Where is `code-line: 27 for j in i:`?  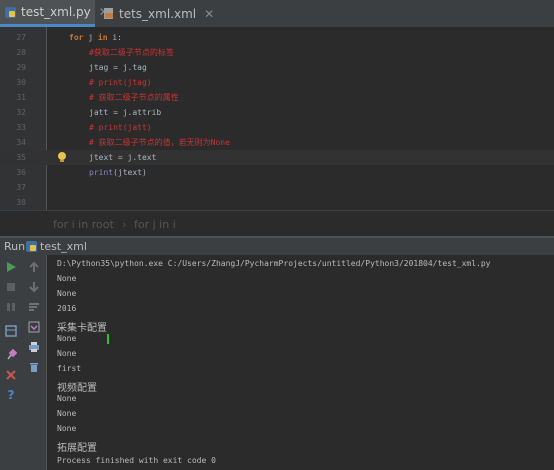
code-line: 27 for j in i: is located at coordinates (277, 37).